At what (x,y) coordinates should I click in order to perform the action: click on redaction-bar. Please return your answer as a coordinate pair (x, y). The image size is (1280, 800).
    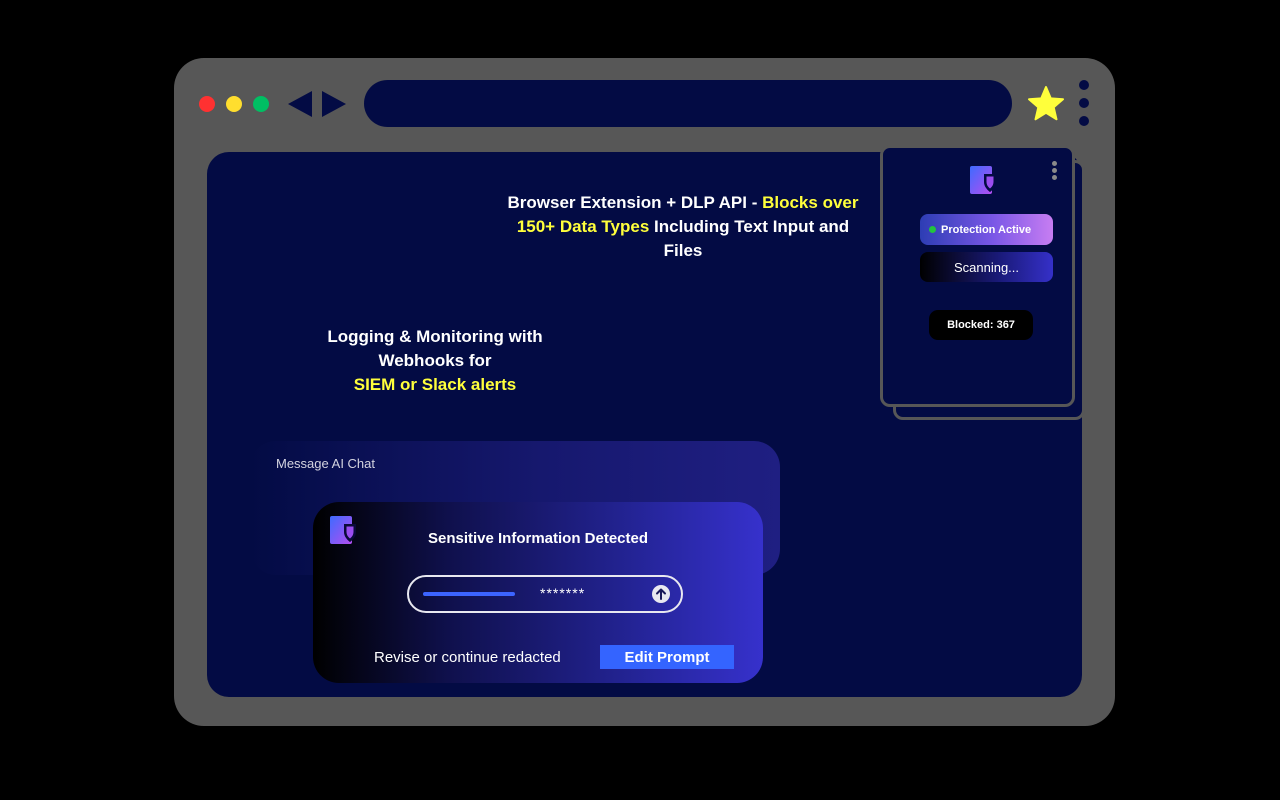
    Looking at the image, I should click on (469, 594).